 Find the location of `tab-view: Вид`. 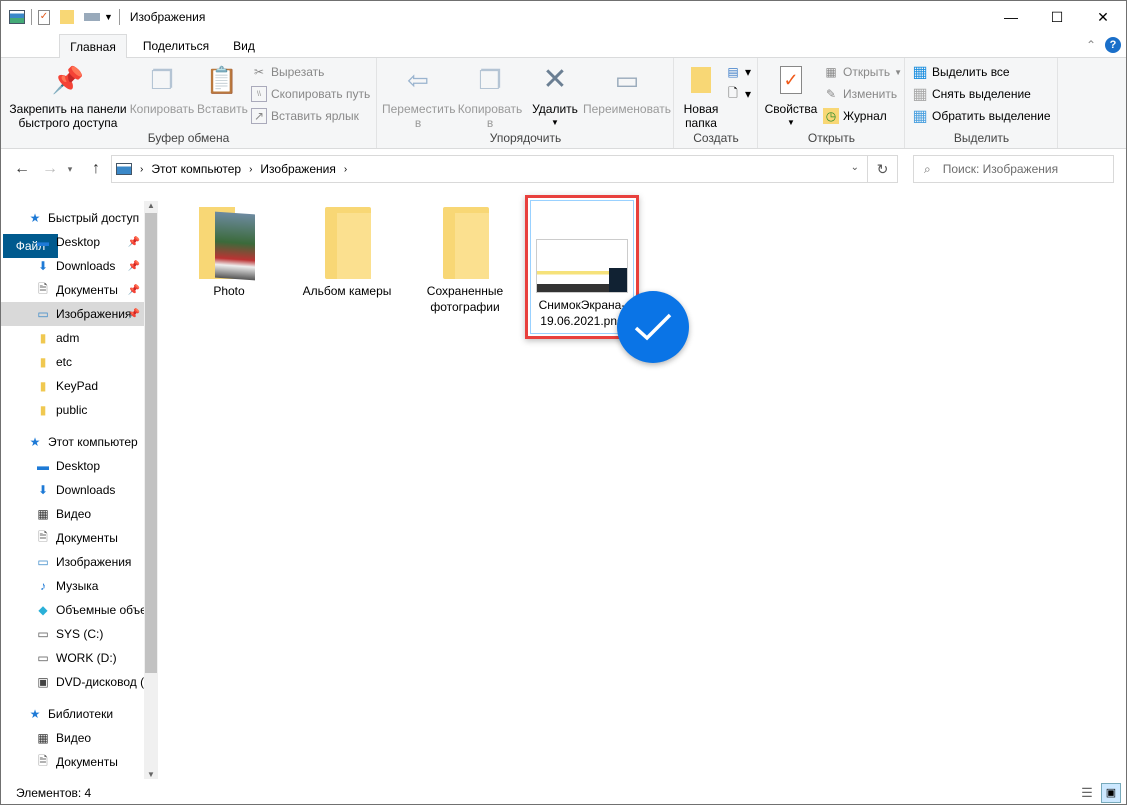

tab-view: Вид is located at coordinates (244, 46).